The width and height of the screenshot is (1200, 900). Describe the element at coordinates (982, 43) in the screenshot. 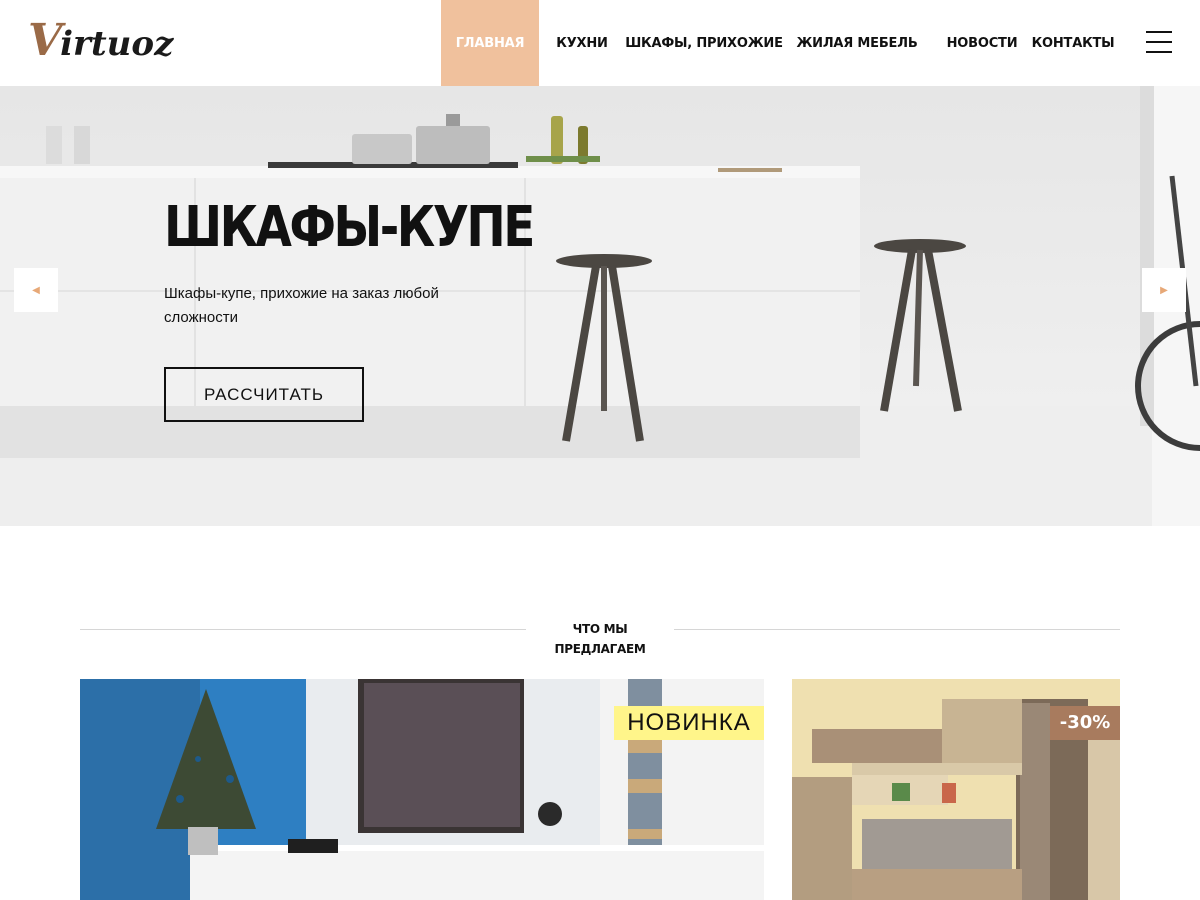

I see `nav-item-news: Новости` at that location.